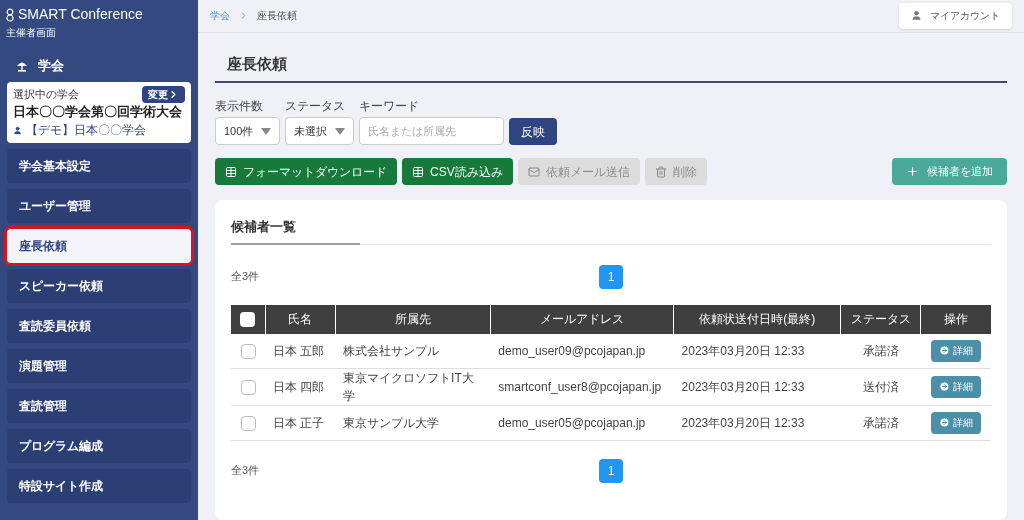 This screenshot has width=1024, height=520. What do you see at coordinates (163, 94) in the screenshot?
I see `change-button: 変更` at bounding box center [163, 94].